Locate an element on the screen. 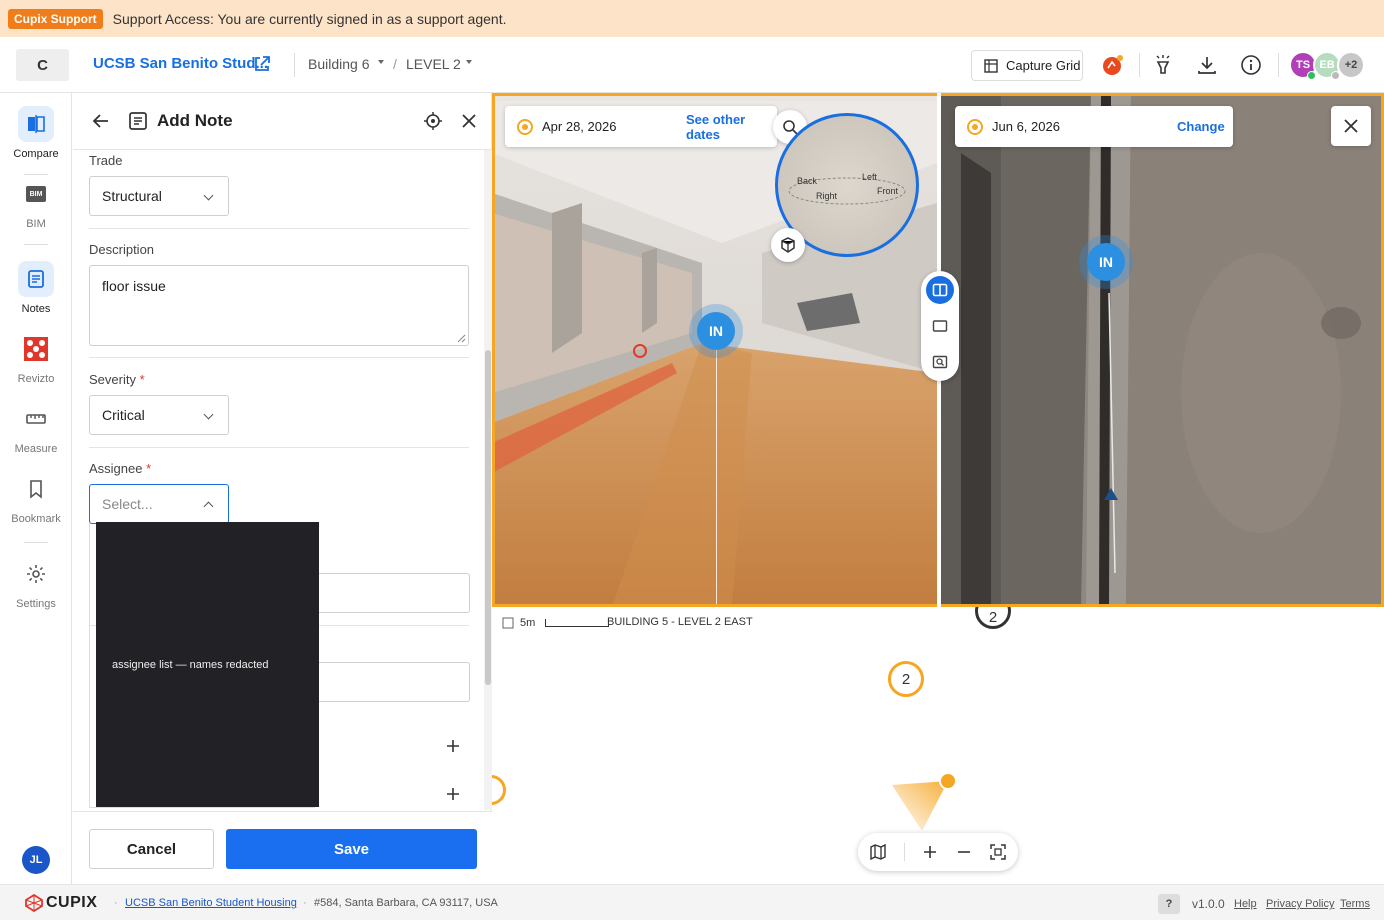 Image resolution: width=1384 pixels, height=920 pixels. breadcrumb-level: LEVEL 2 is located at coordinates (433, 64).